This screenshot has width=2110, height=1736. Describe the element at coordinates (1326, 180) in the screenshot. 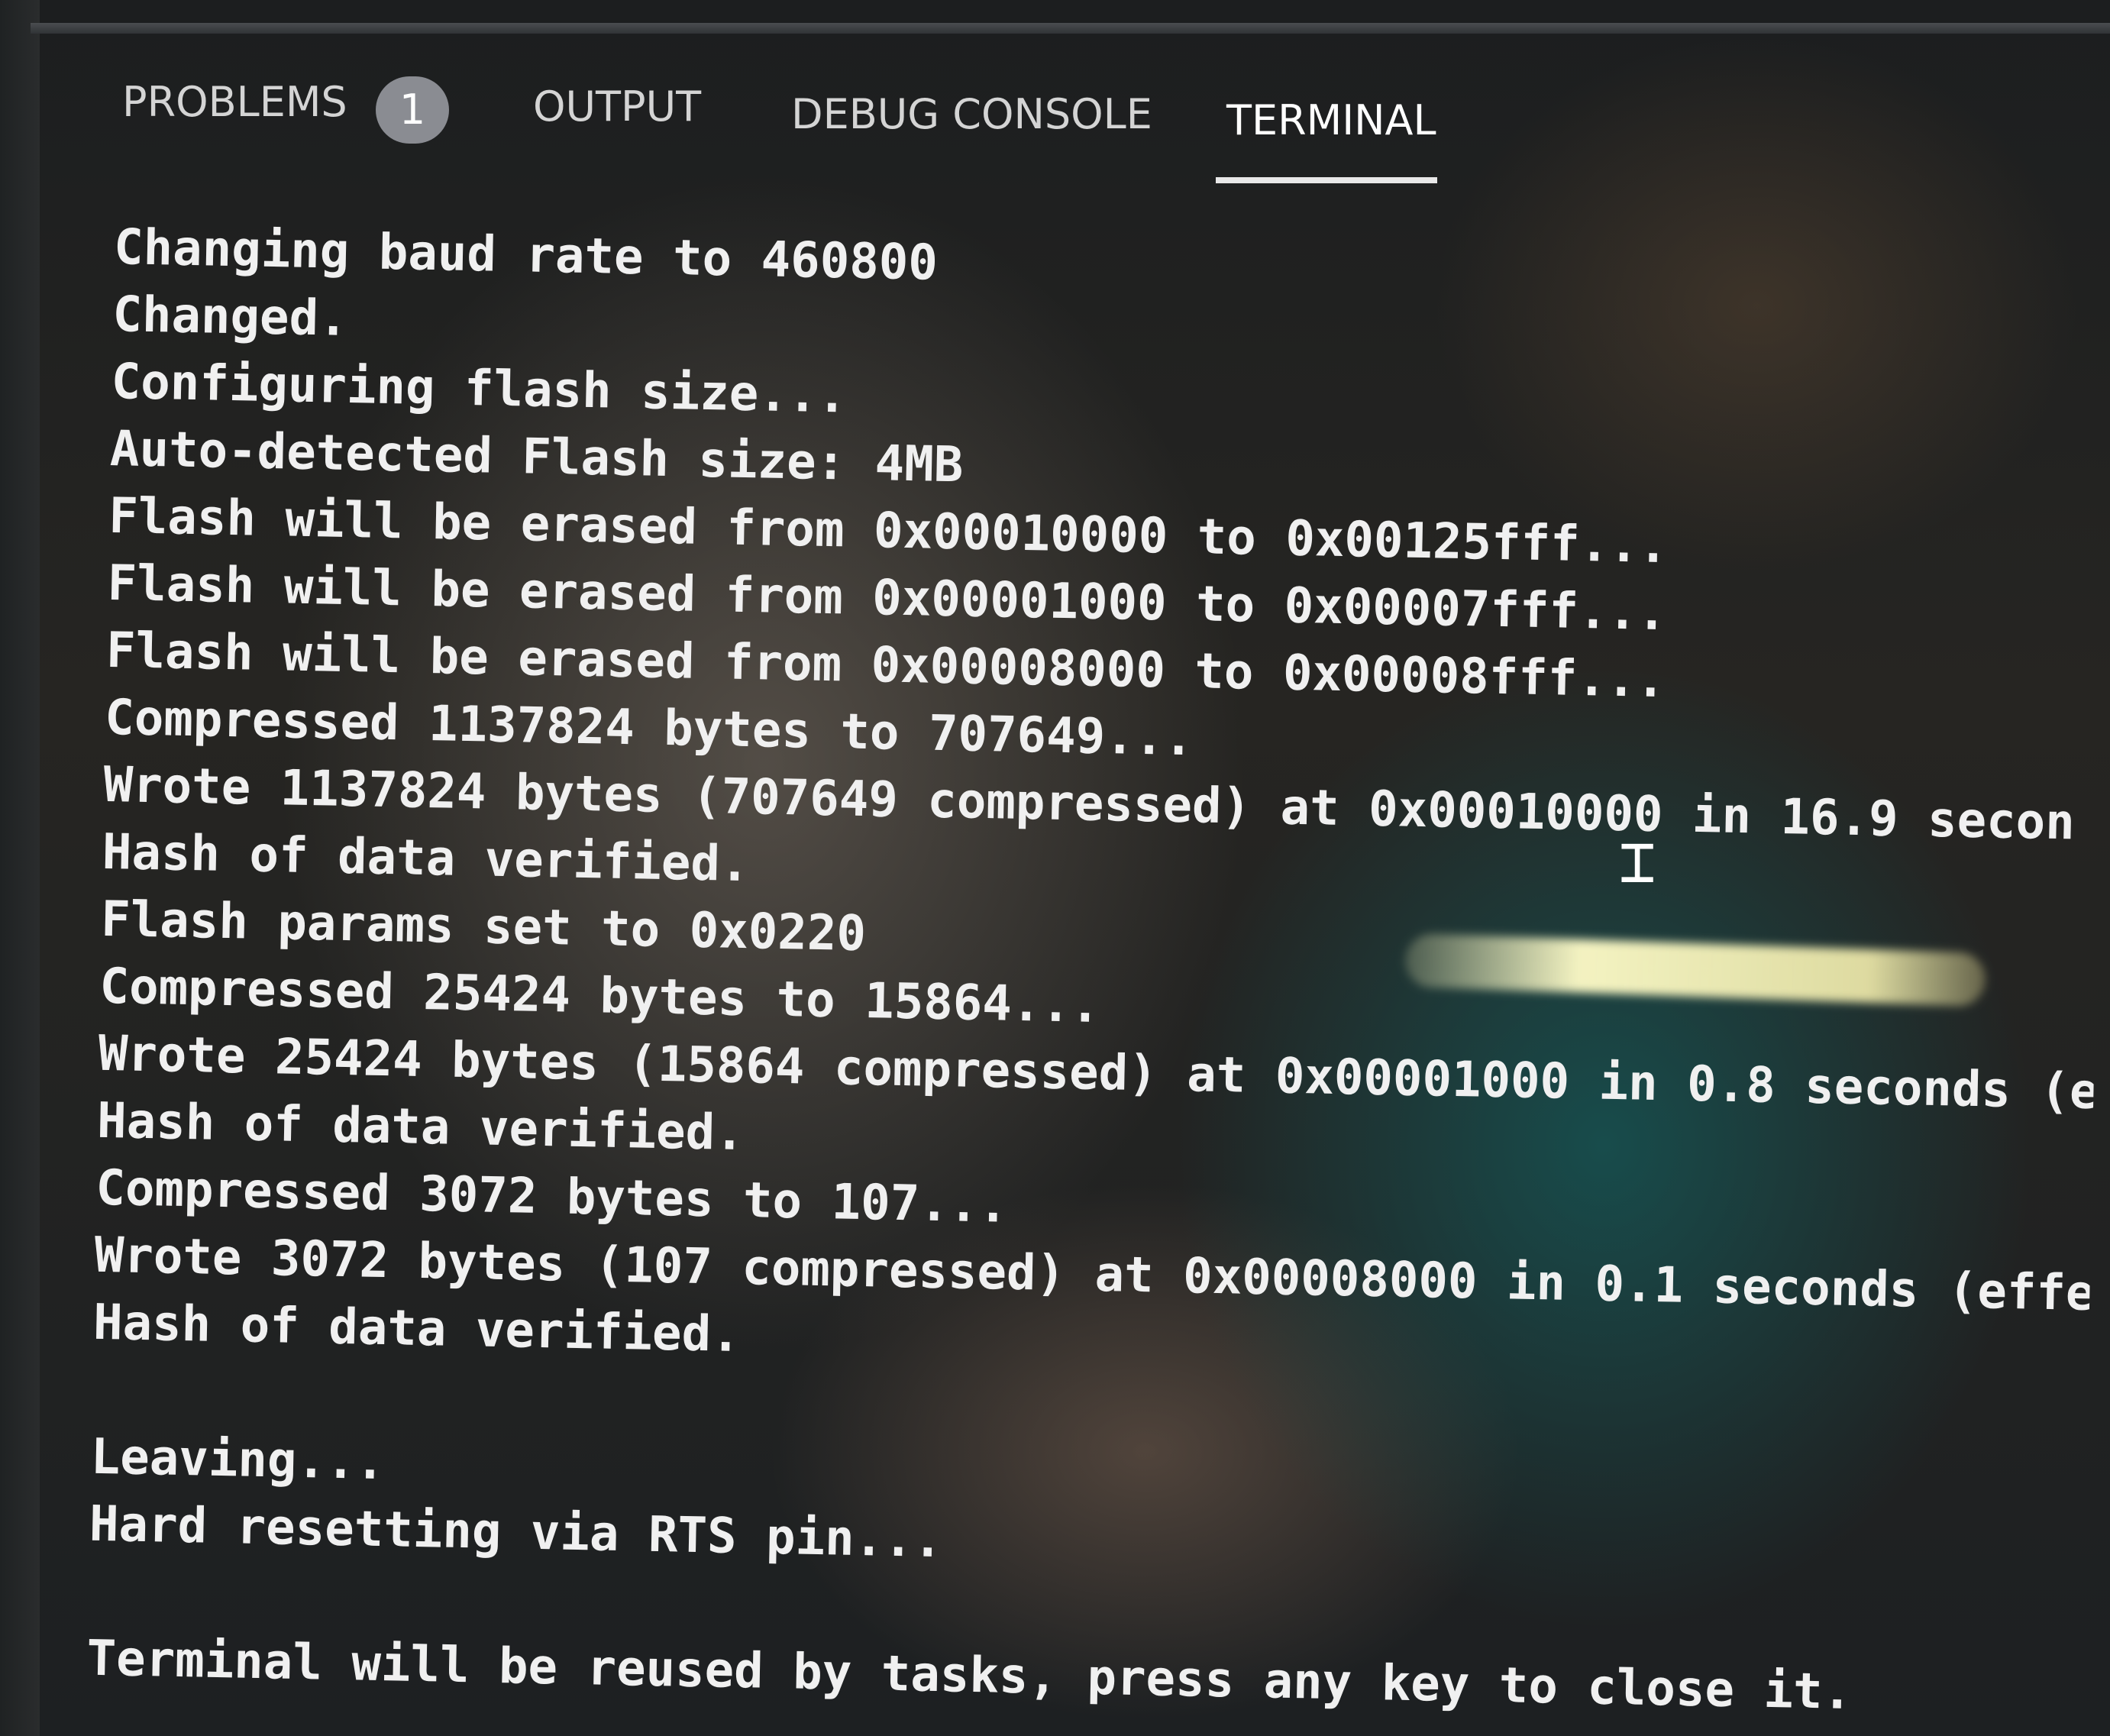

I see `active-tab-indicator` at that location.